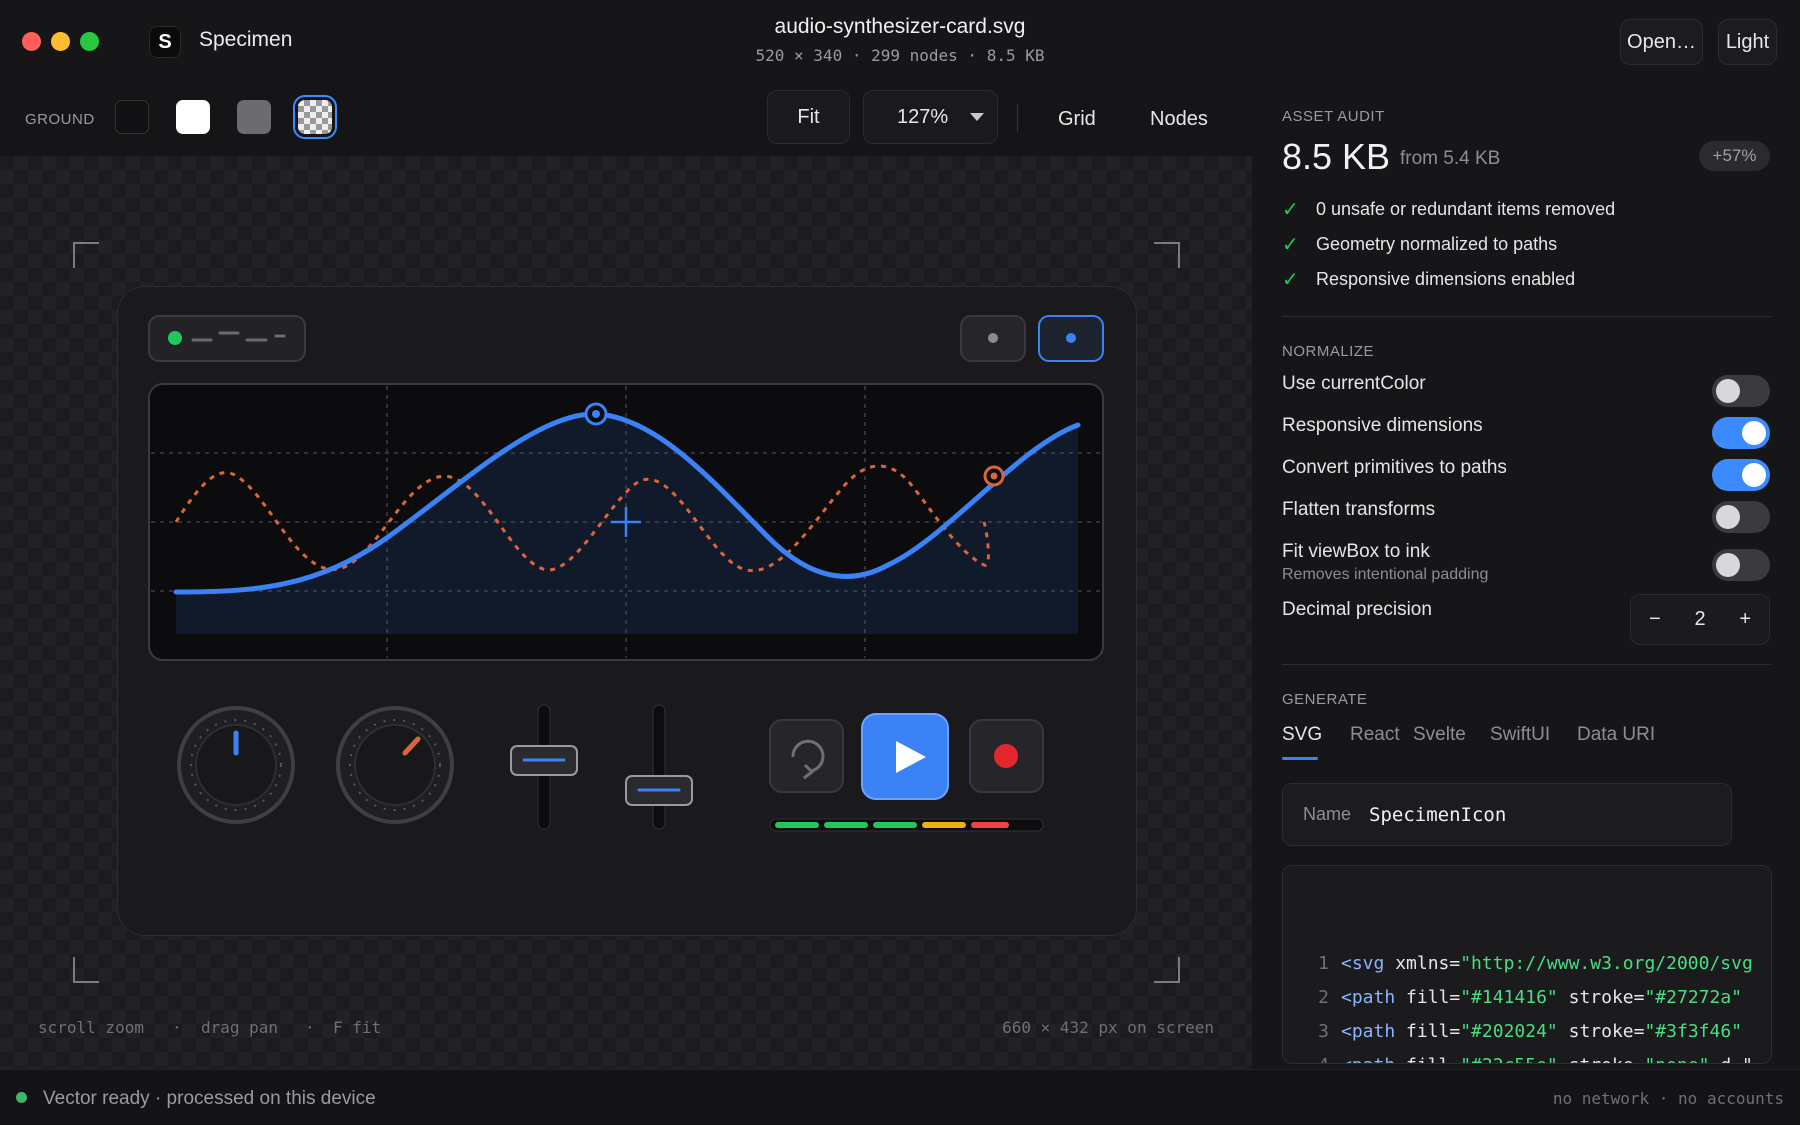  I want to click on tab-data-uri: Data URI, so click(1616, 735).